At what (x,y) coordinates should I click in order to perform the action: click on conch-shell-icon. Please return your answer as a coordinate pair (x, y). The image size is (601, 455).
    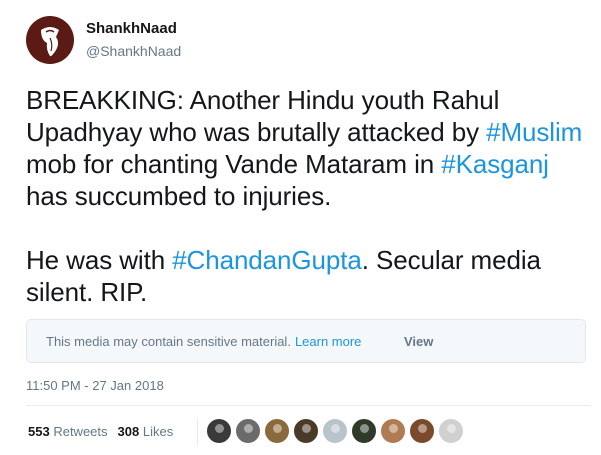
    Looking at the image, I should click on (50, 42).